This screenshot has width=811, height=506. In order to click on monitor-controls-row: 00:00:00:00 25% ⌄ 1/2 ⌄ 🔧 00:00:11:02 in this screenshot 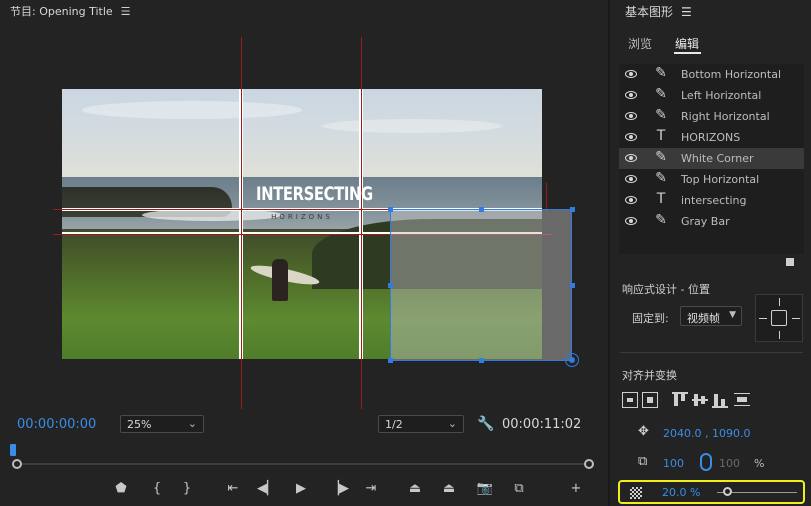, I will do `click(303, 425)`.